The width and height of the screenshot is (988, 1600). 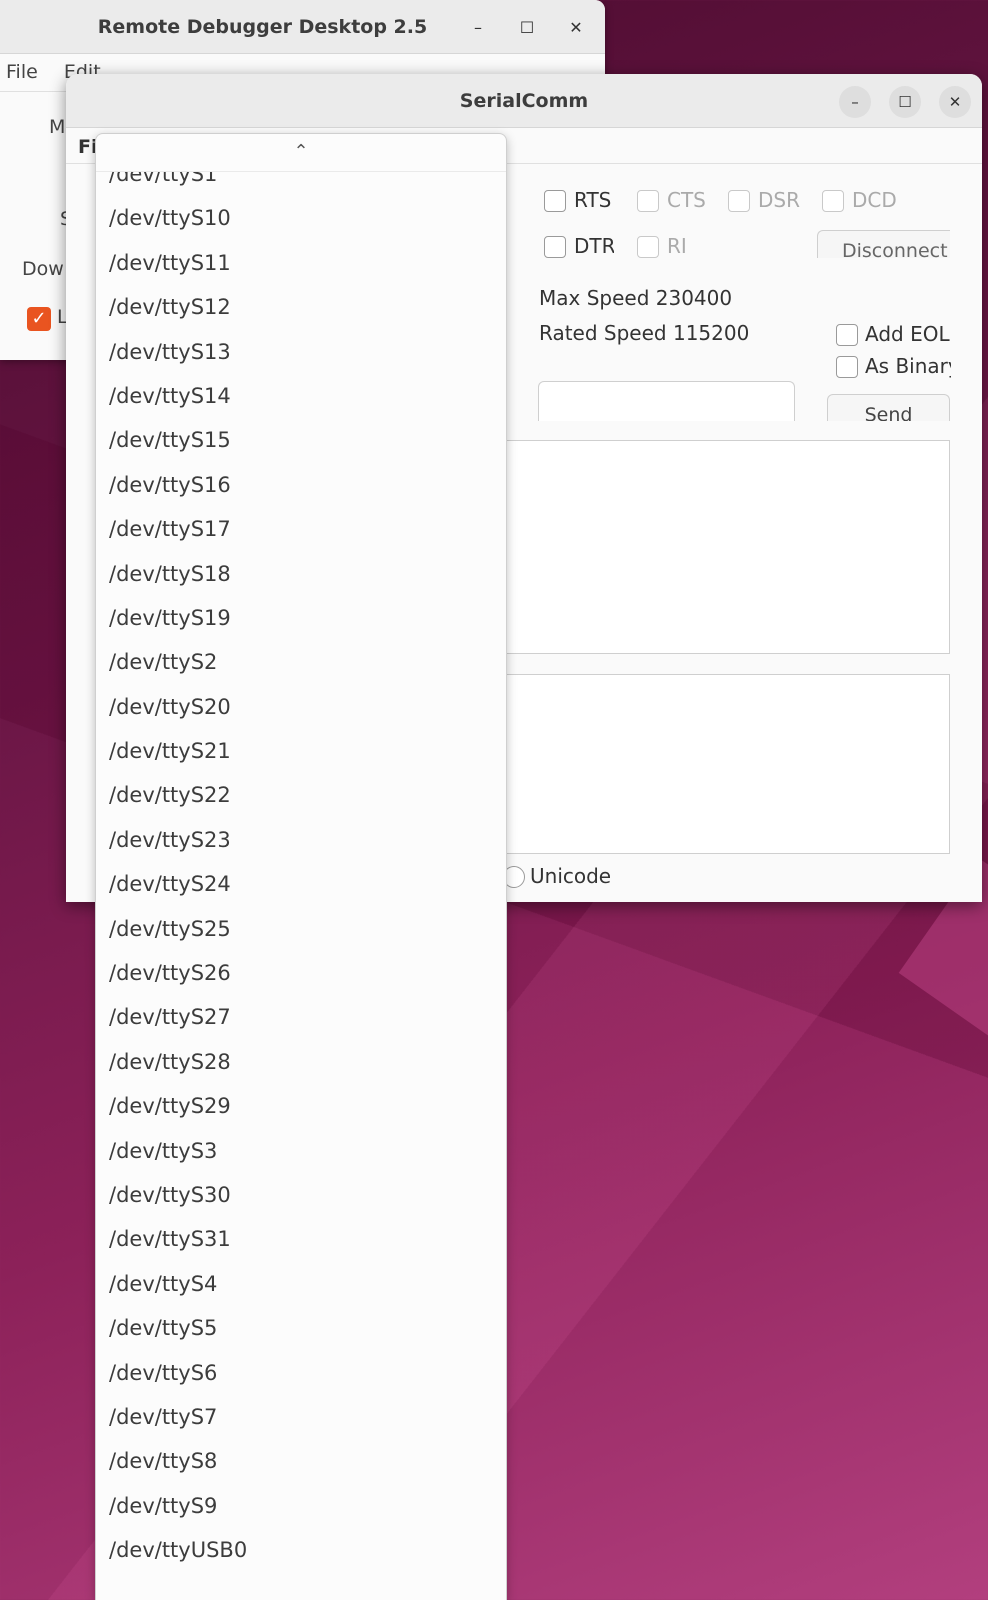 I want to click on serial-port-option: /dev/ttyS9, so click(x=301, y=1506).